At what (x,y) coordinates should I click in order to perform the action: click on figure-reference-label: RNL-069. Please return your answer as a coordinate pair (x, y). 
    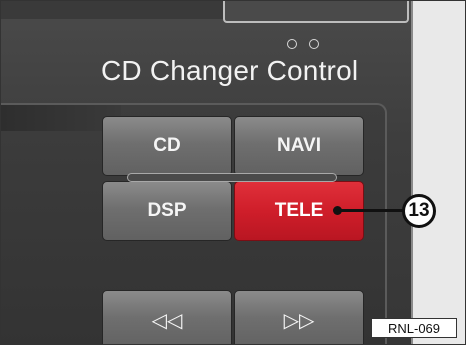
    Looking at the image, I should click on (414, 328).